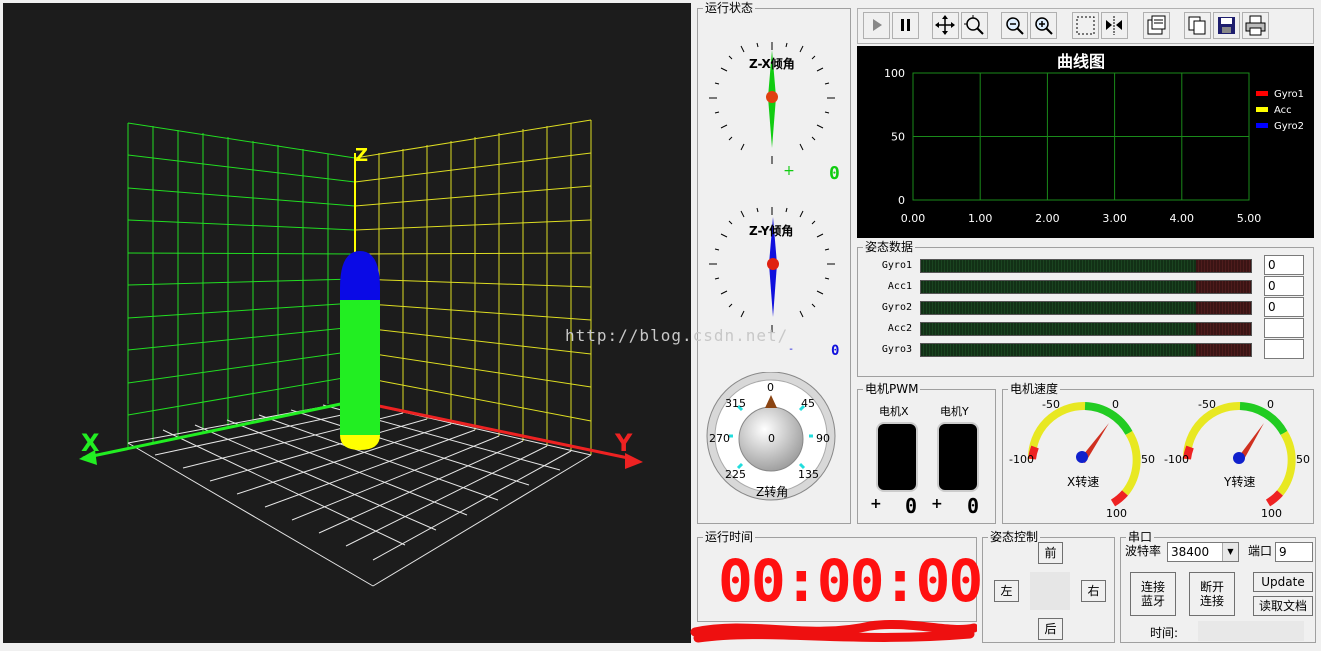  I want to click on connect-bluetooth-button: 连接蓝牙, so click(1153, 594).